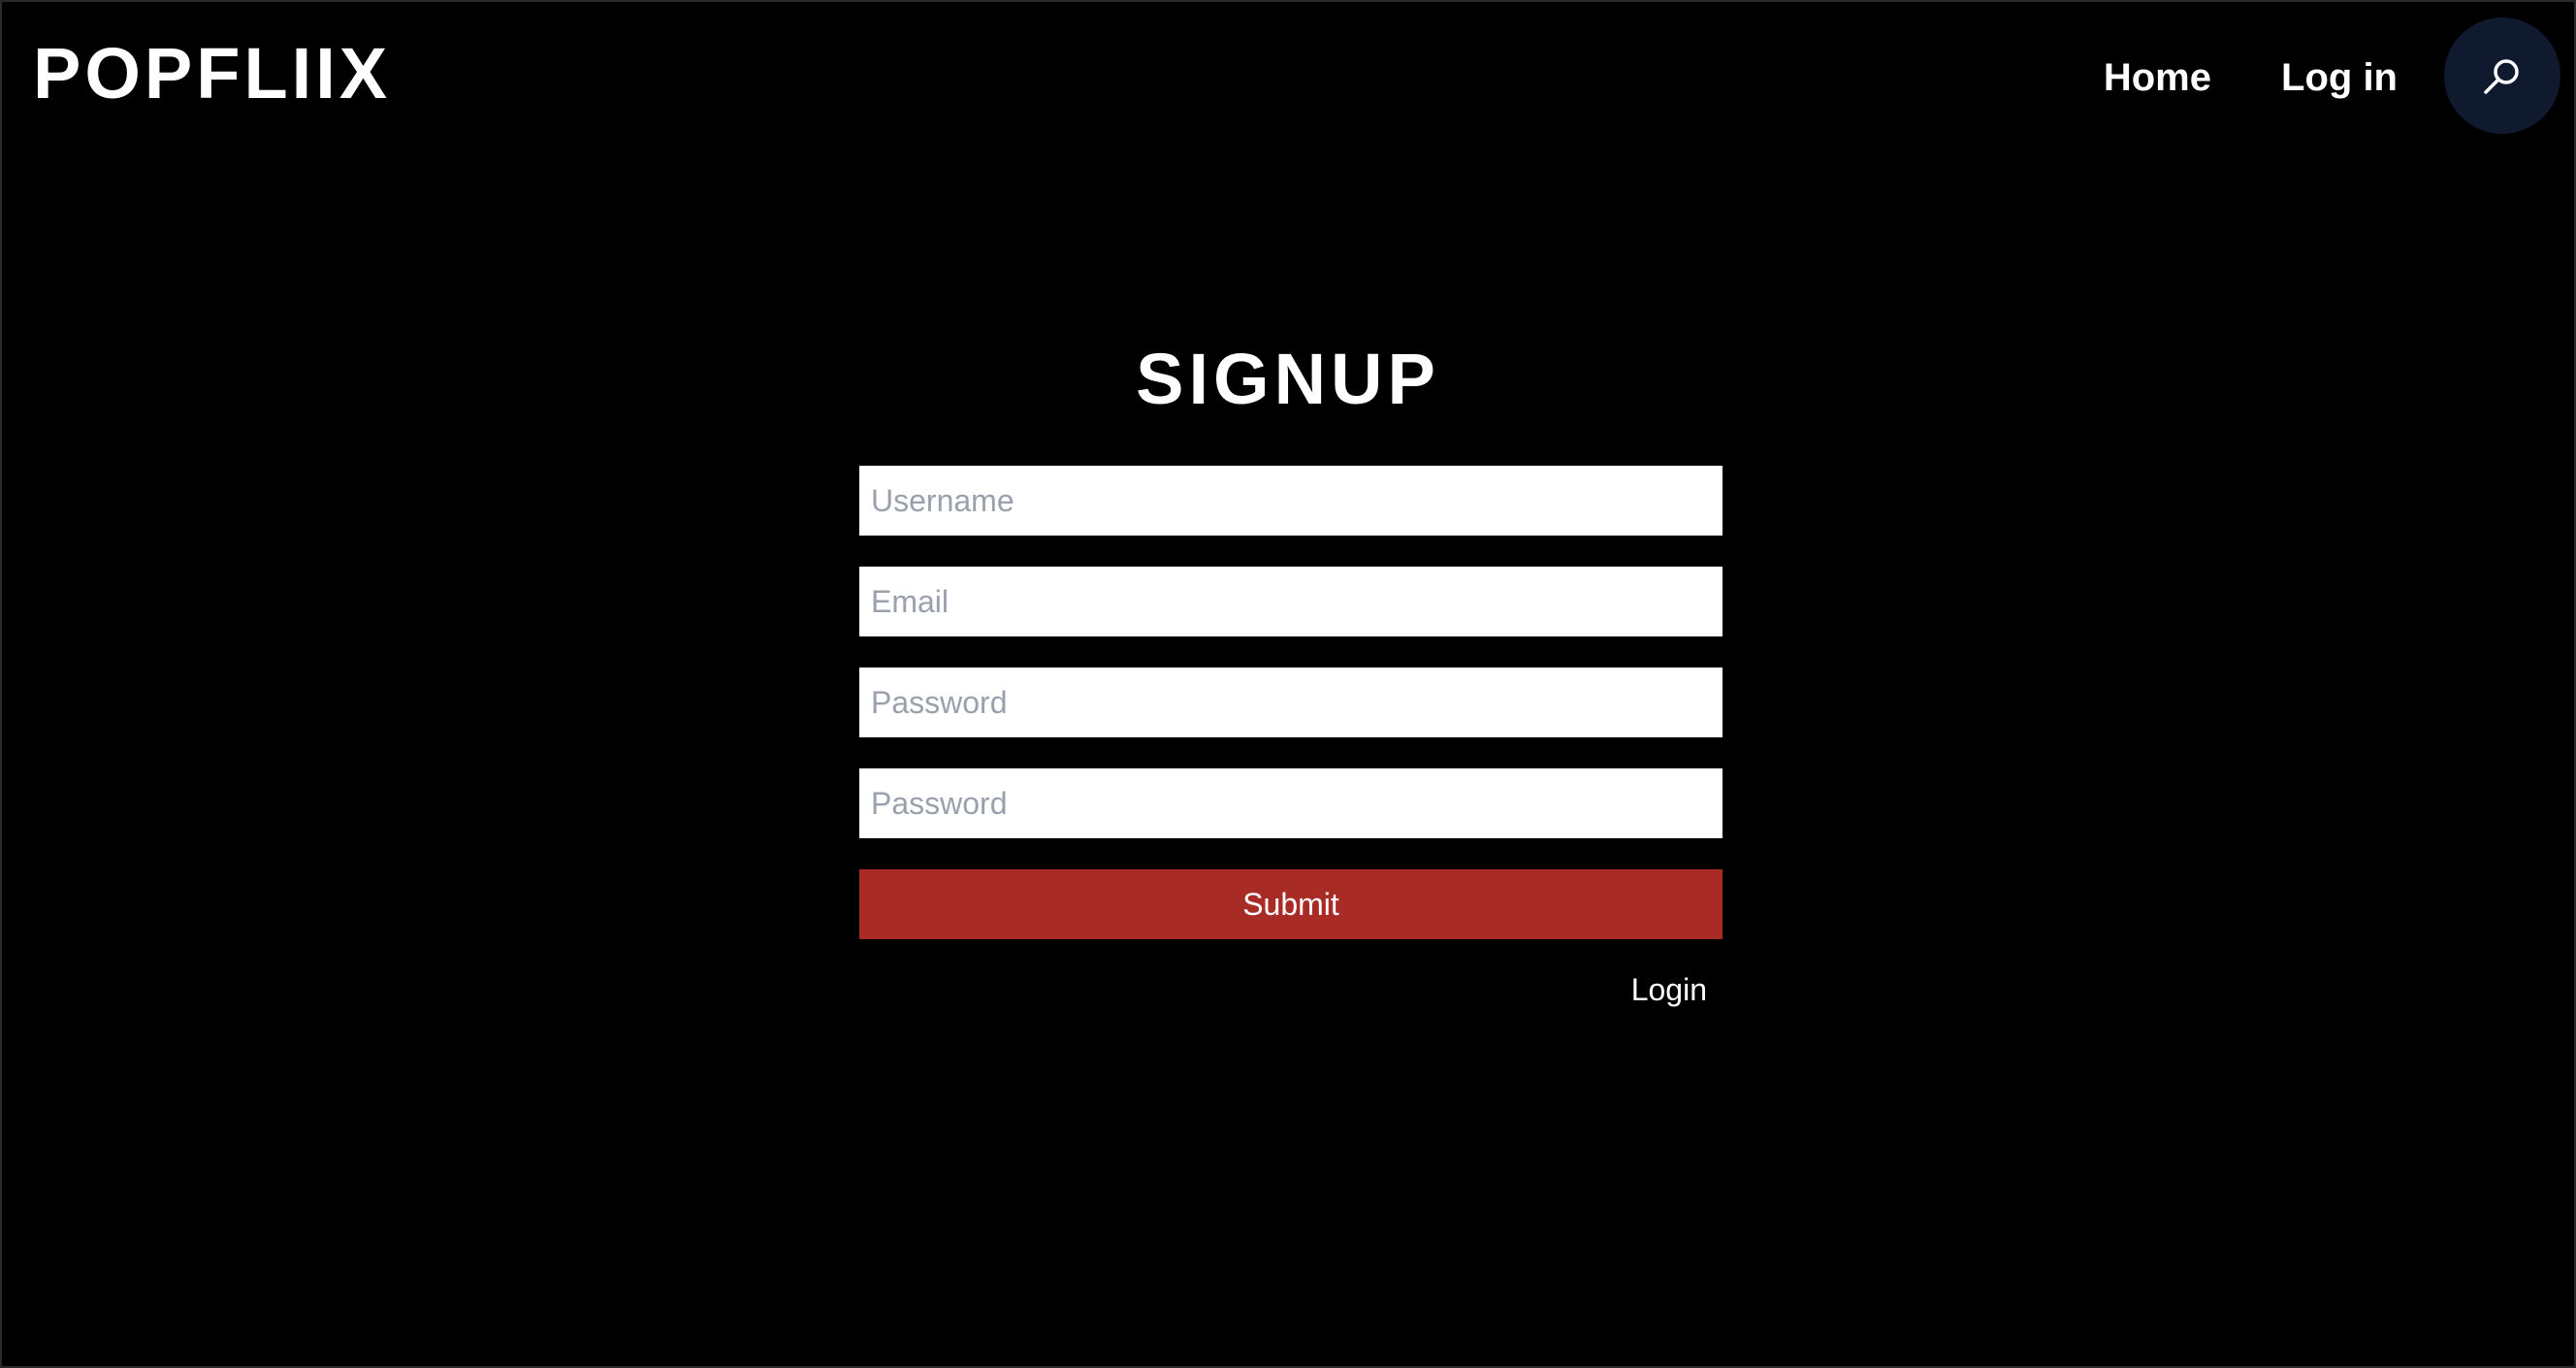  I want to click on search-button, so click(2502, 75).